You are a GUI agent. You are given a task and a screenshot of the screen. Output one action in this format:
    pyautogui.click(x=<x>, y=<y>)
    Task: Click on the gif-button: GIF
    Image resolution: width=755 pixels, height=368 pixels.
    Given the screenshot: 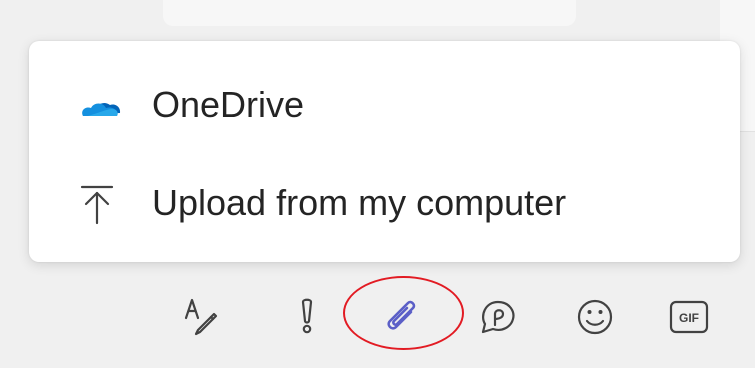 What is the action you would take?
    pyautogui.click(x=689, y=317)
    